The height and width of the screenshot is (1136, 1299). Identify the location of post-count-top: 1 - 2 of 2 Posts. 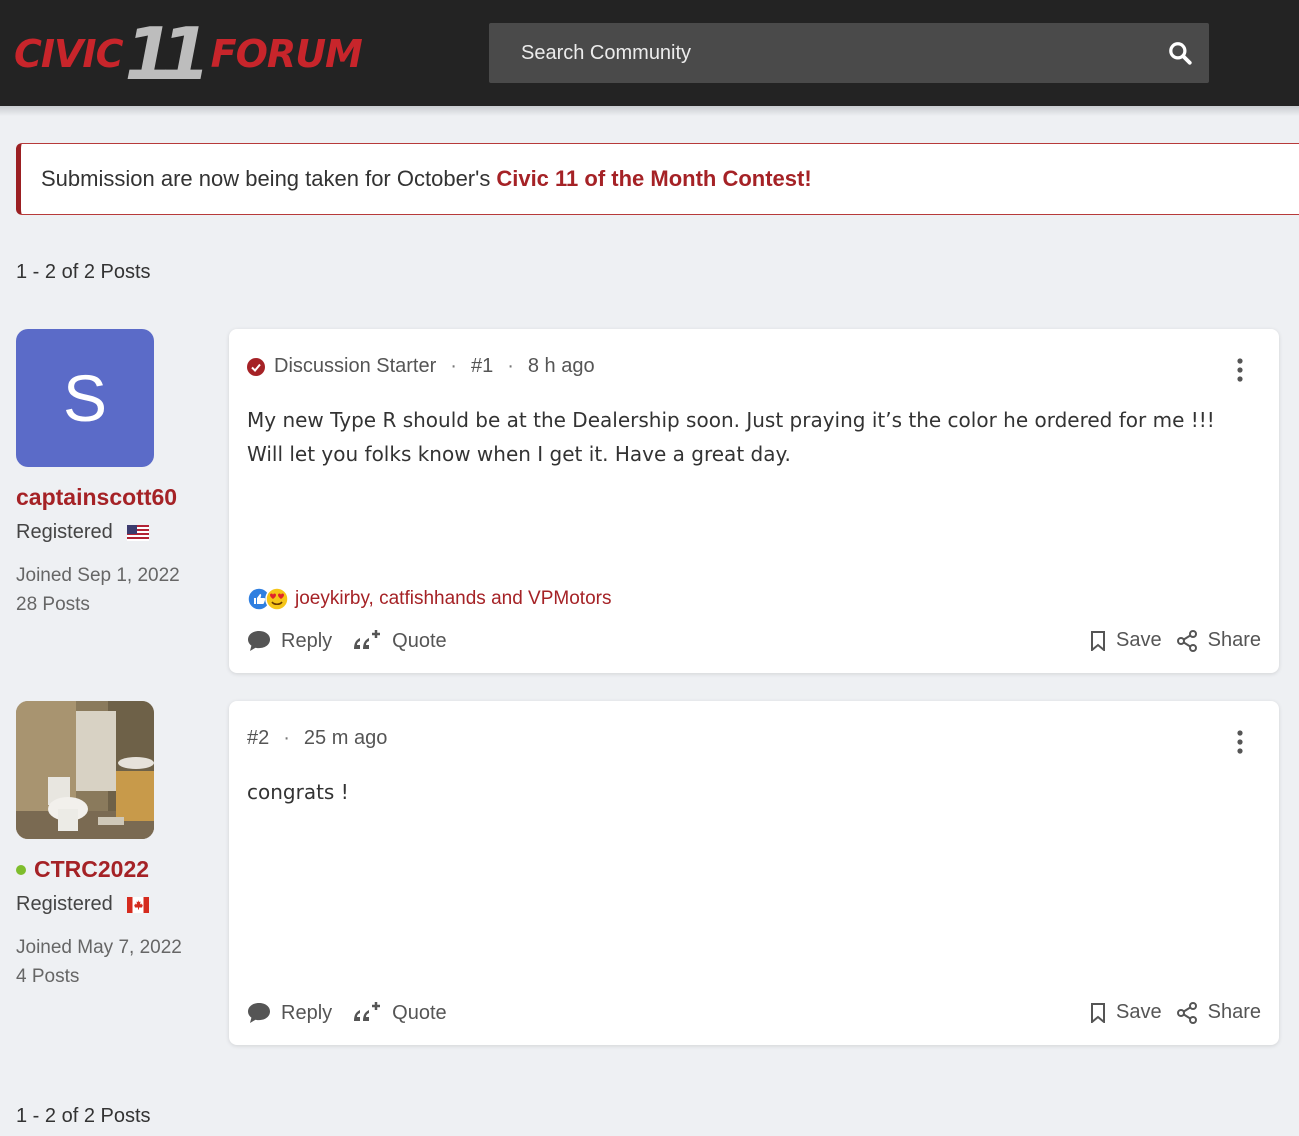
(83, 272).